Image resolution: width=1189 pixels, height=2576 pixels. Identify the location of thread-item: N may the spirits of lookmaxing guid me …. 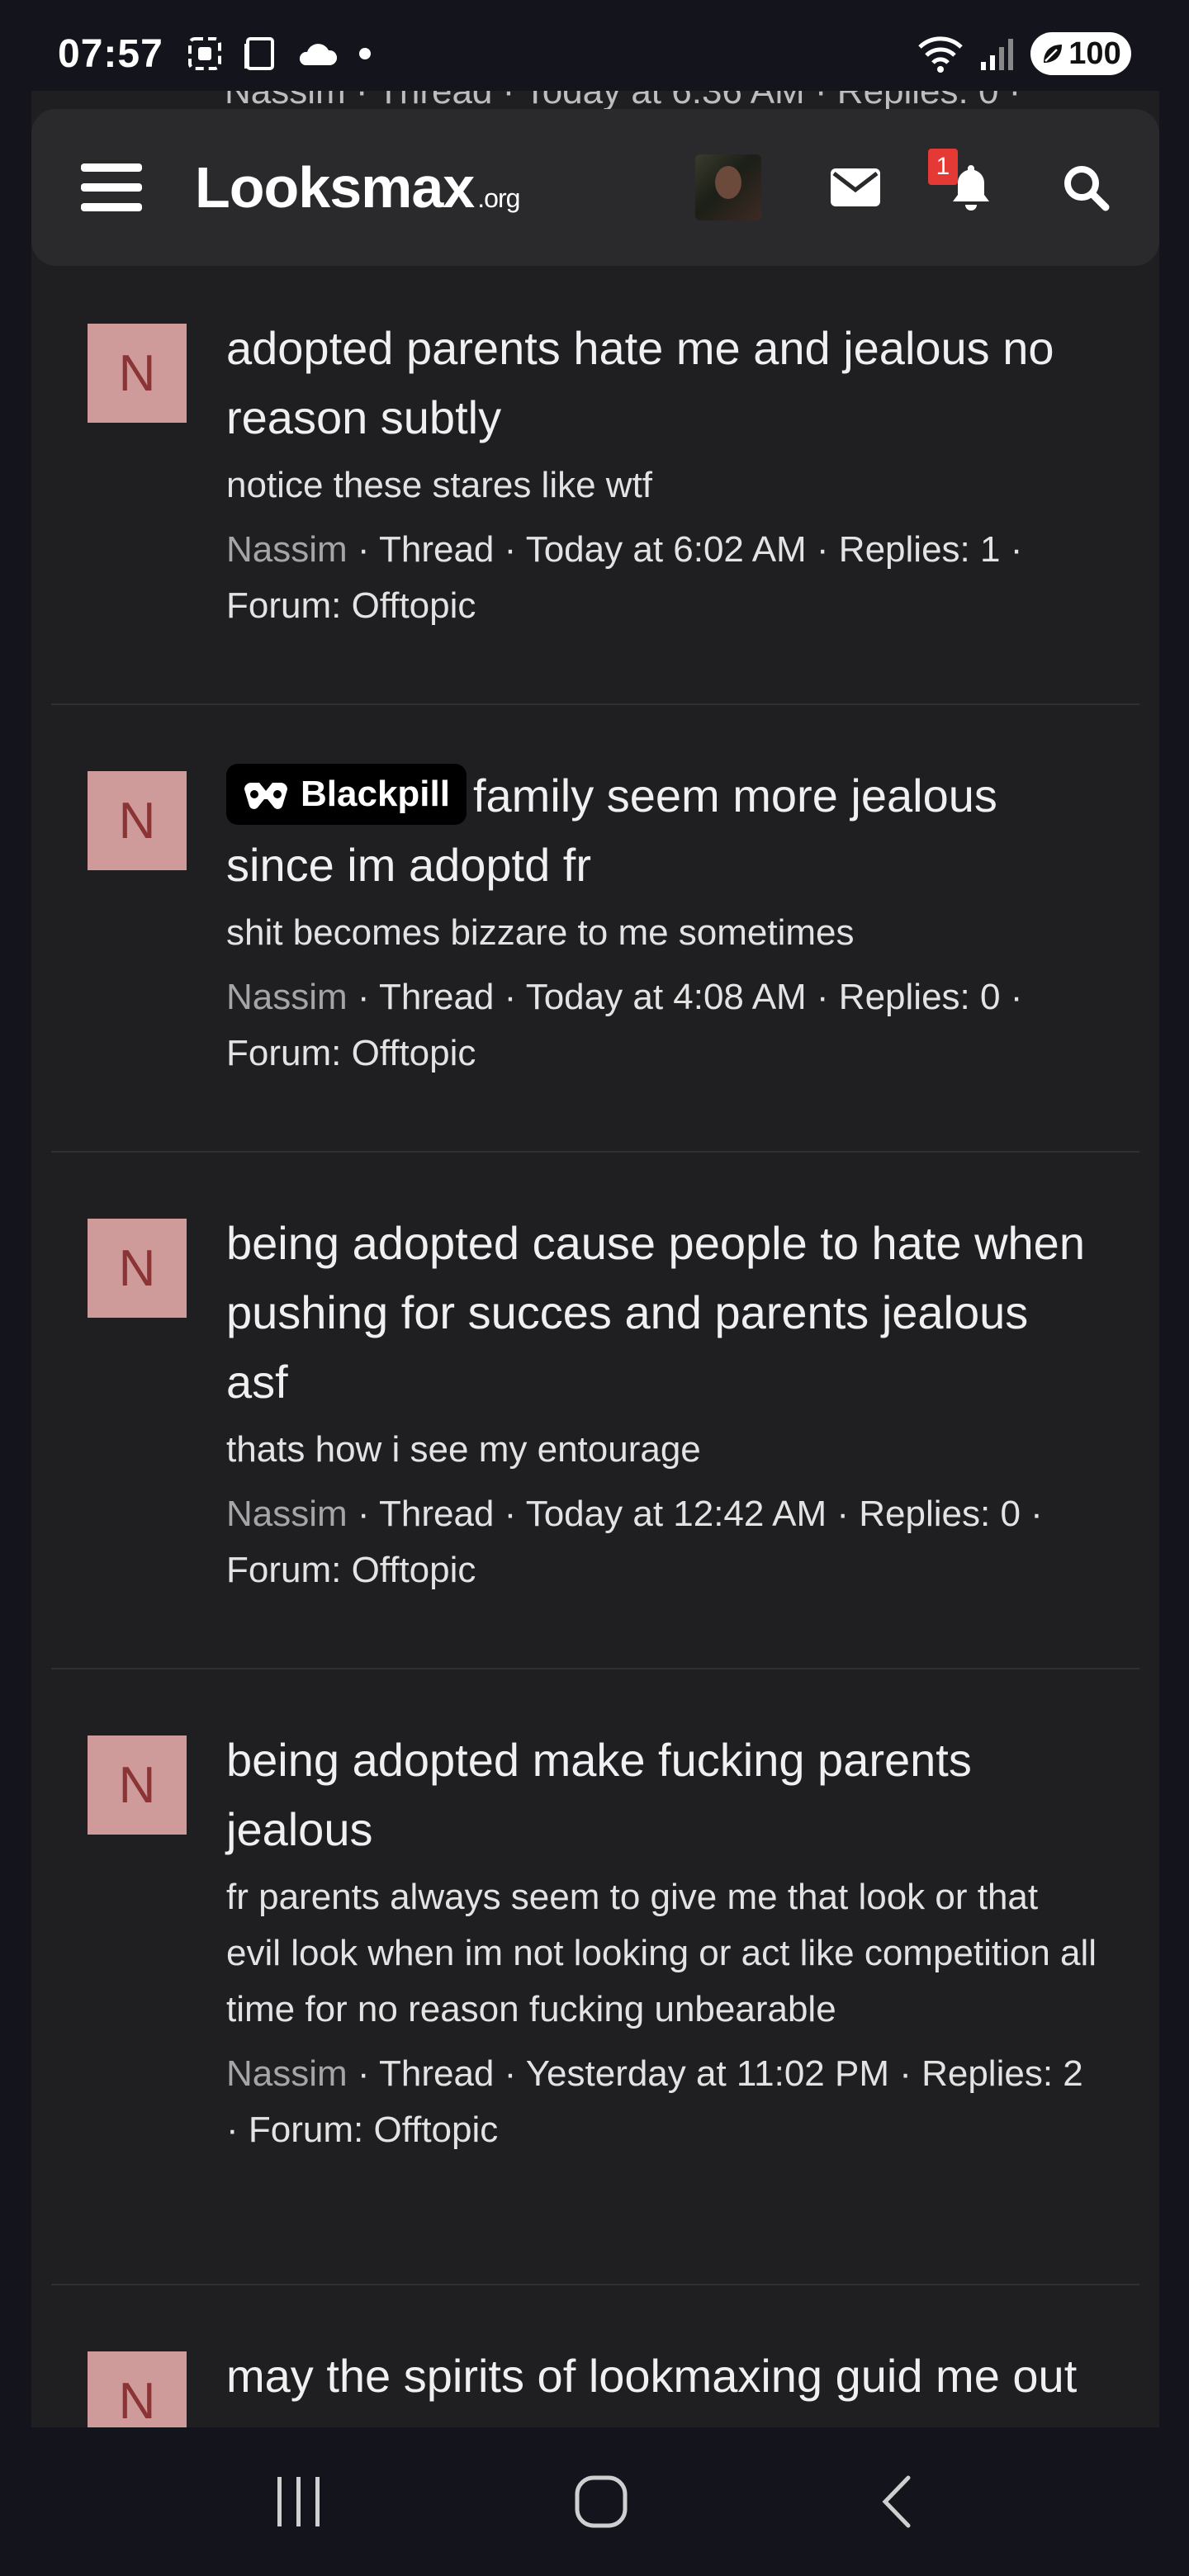
(595, 2356).